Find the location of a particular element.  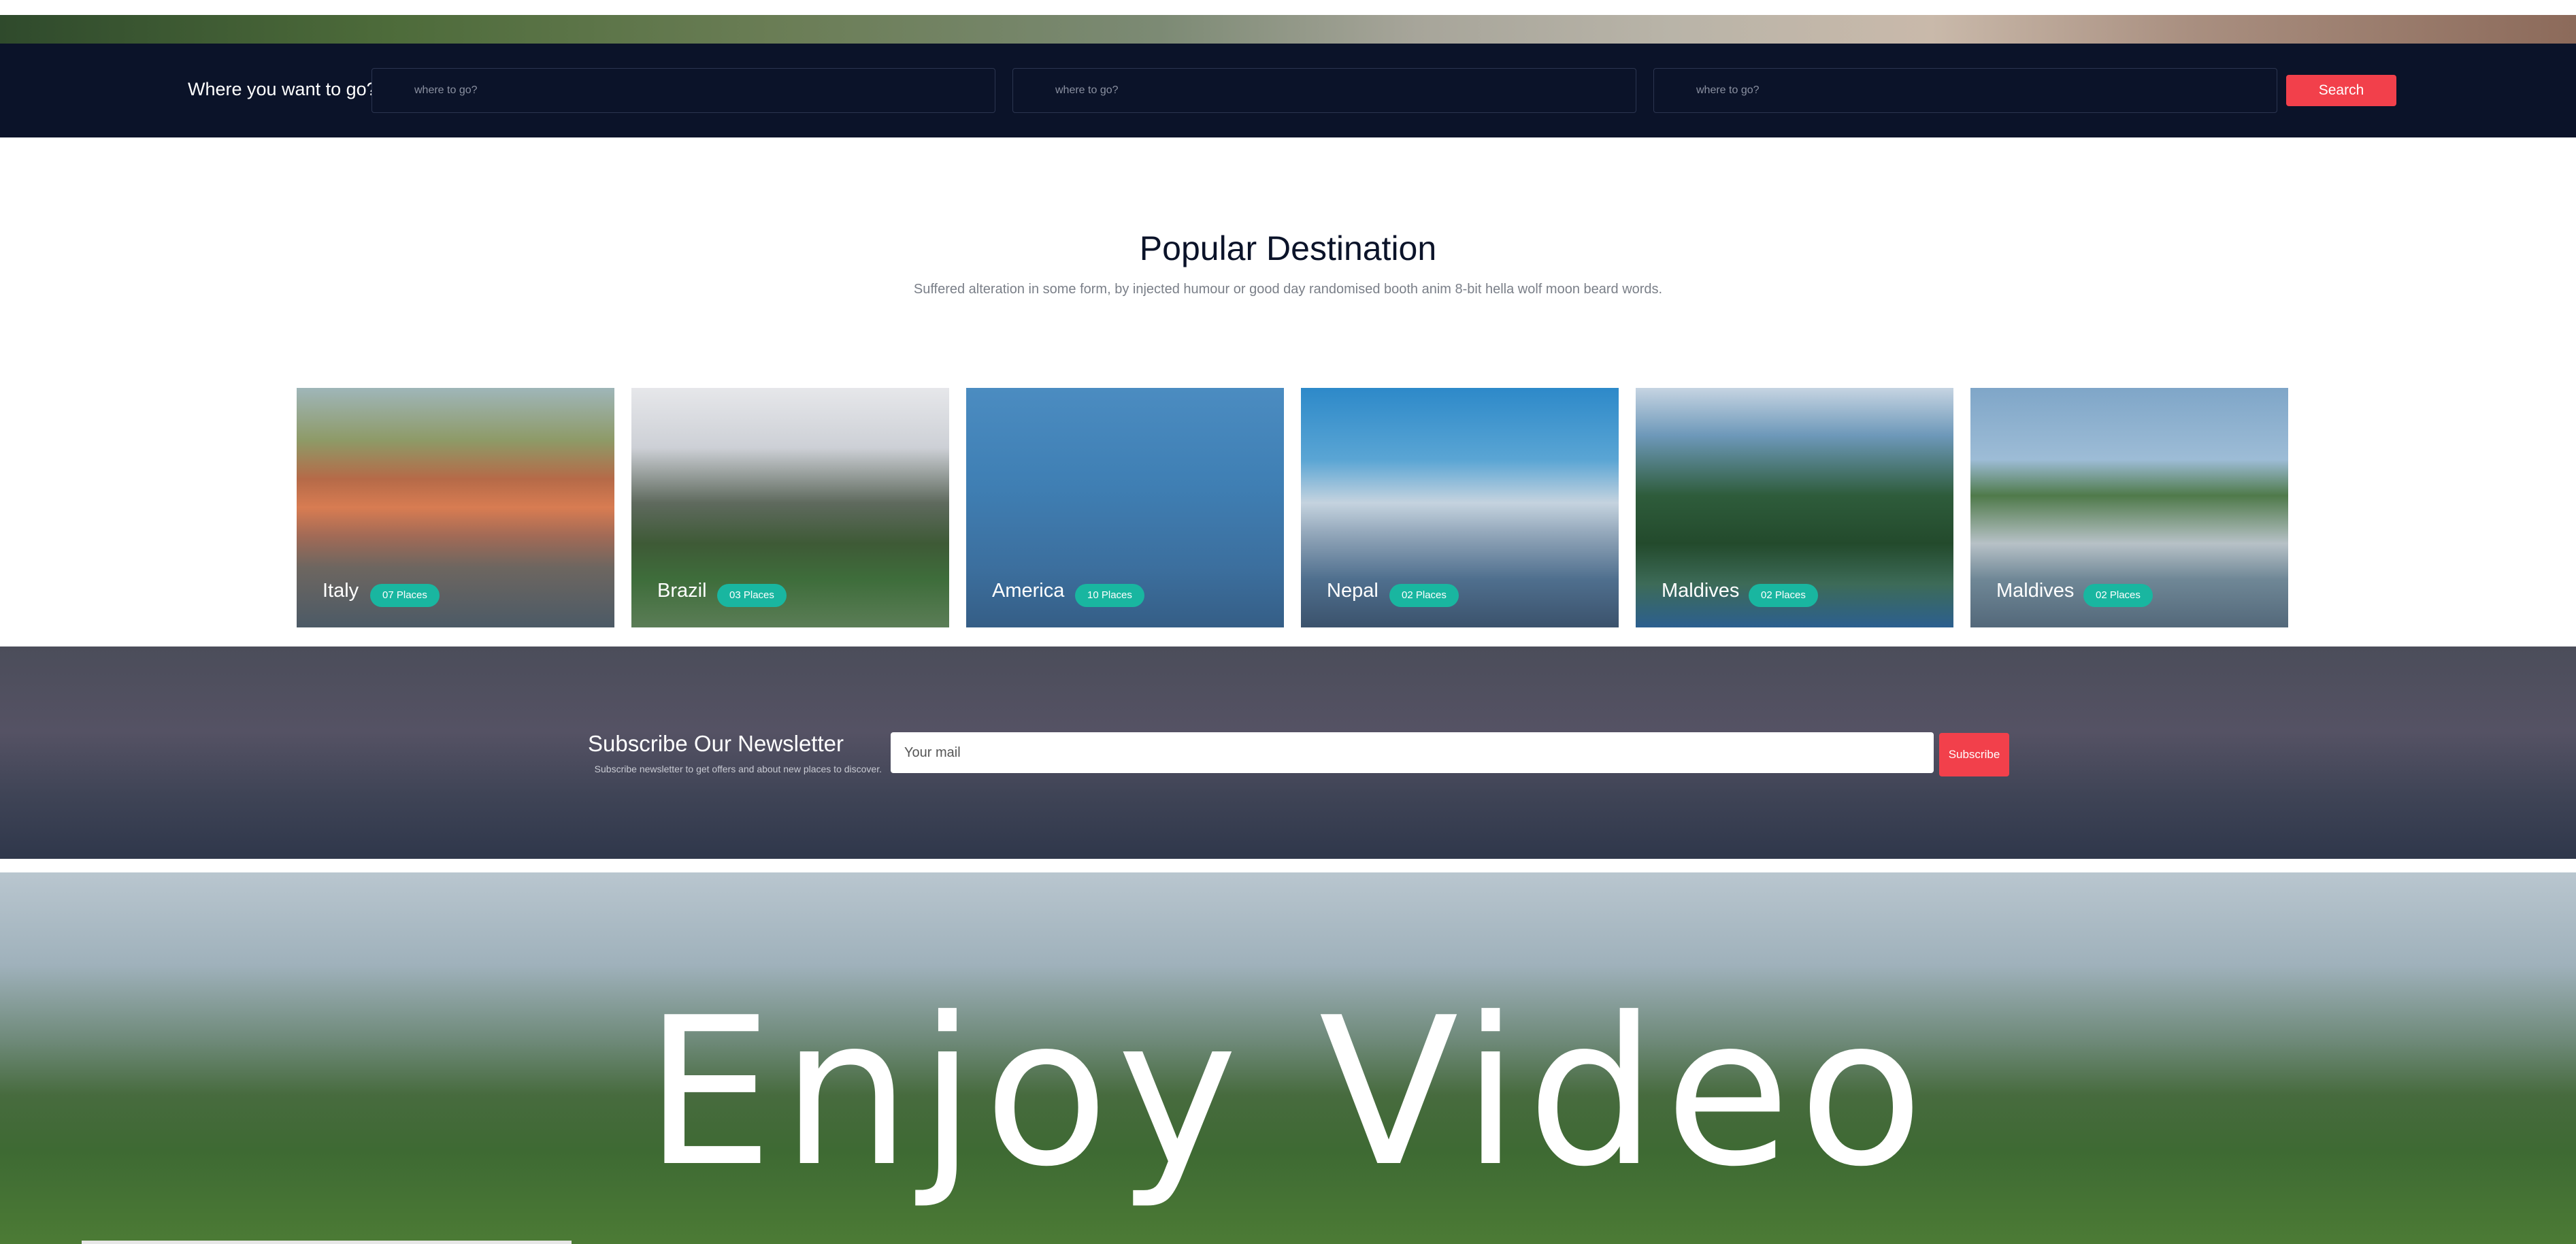

destination-card-italy: Italy 07 Places is located at coordinates (456, 507).